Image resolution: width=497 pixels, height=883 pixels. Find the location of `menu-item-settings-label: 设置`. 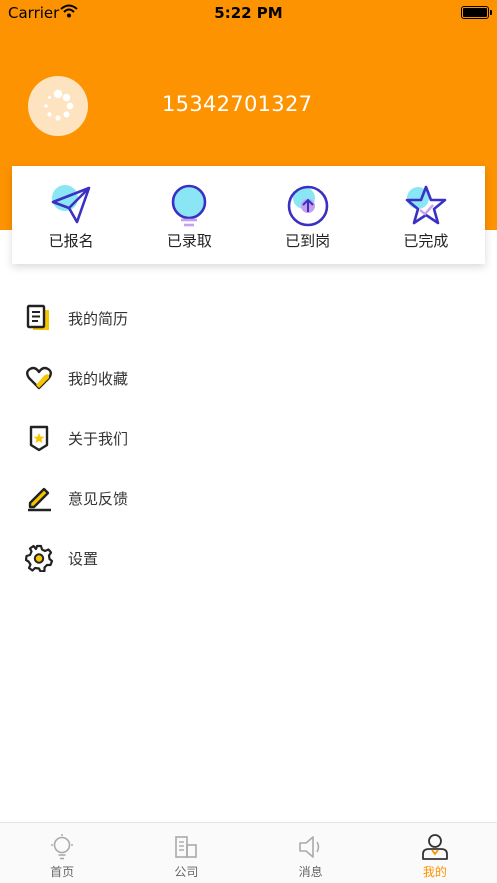

menu-item-settings-label: 设置 is located at coordinates (83, 559).